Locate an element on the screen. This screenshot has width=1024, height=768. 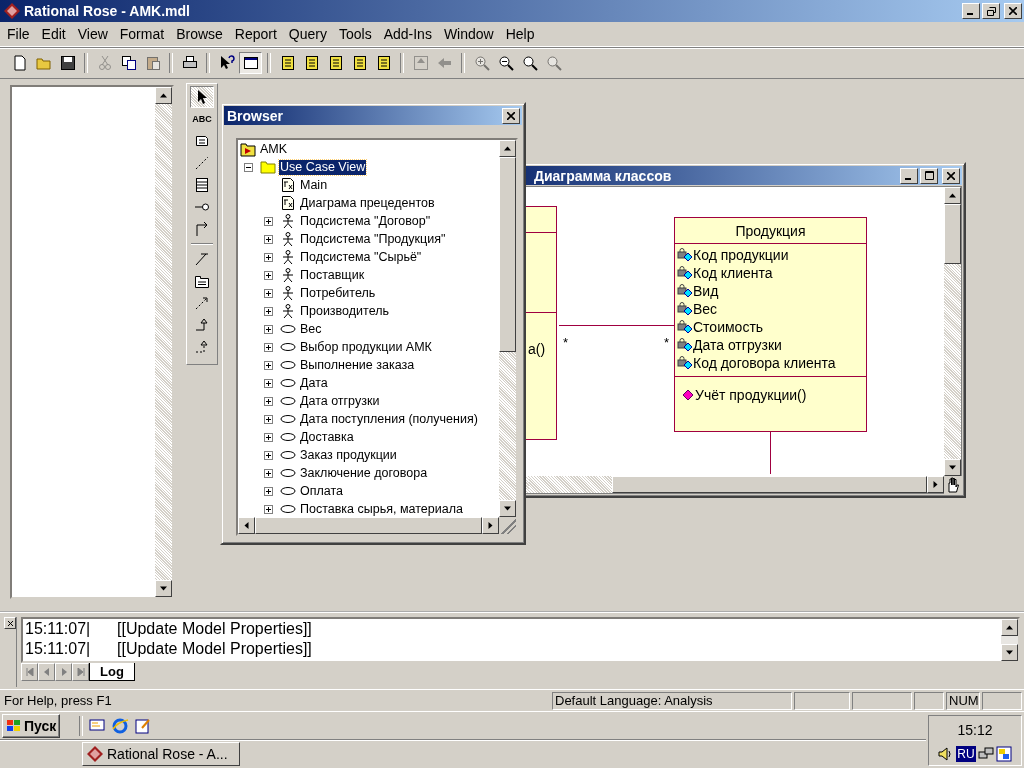
maximize-button is located at coordinates (929, 175).